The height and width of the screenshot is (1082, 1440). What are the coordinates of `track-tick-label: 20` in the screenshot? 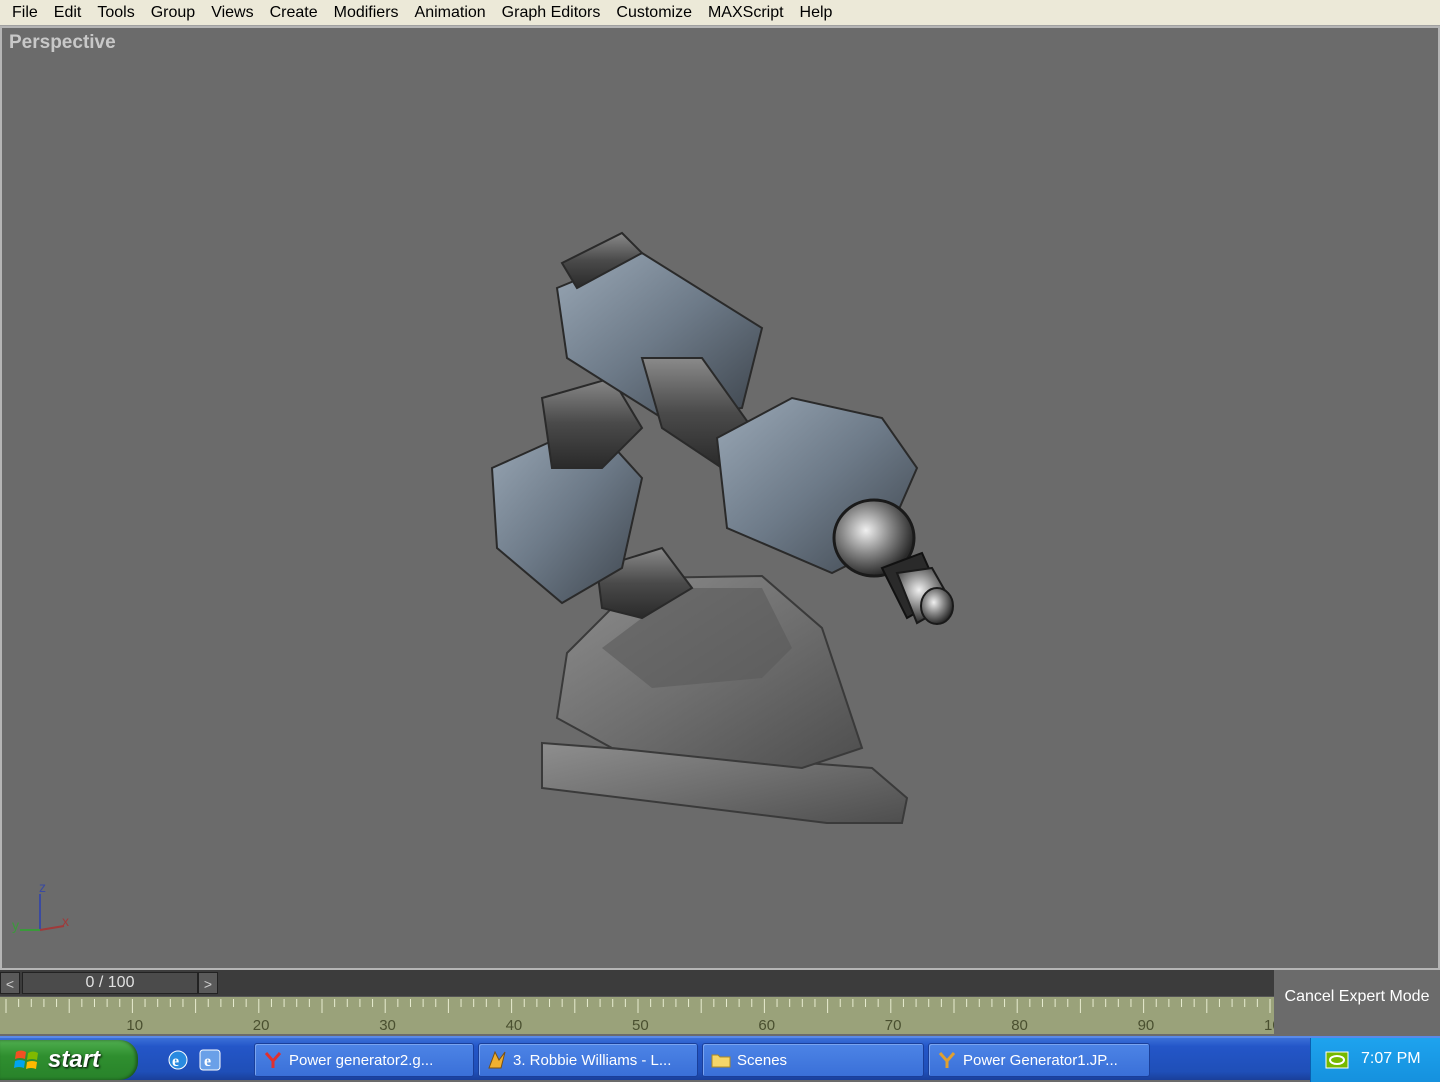 It's located at (261, 1025).